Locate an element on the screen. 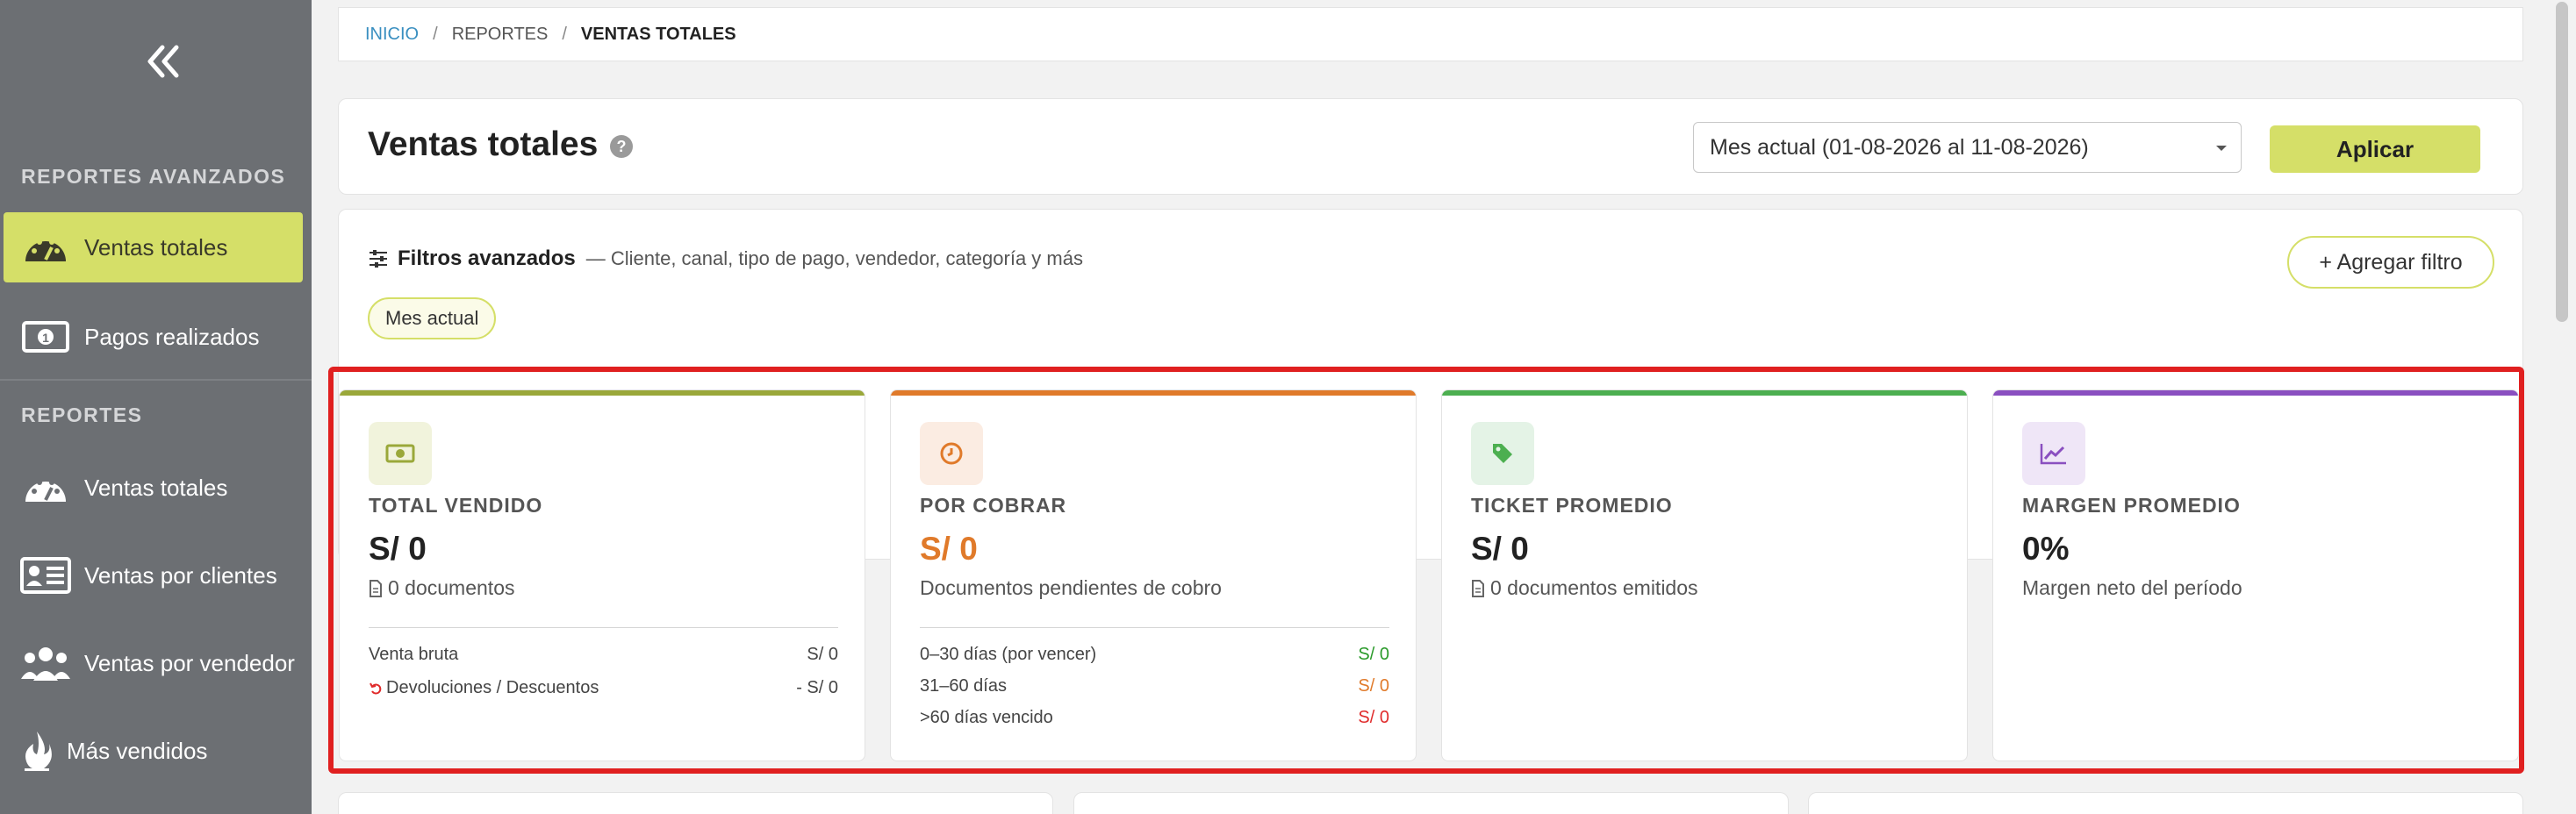 Image resolution: width=2576 pixels, height=814 pixels. row-label: >60 días vencido is located at coordinates (986, 718).